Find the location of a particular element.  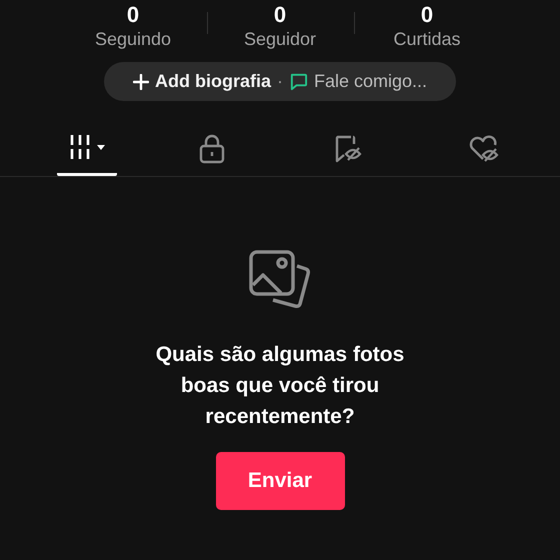

grid-icon is located at coordinates (87, 147).